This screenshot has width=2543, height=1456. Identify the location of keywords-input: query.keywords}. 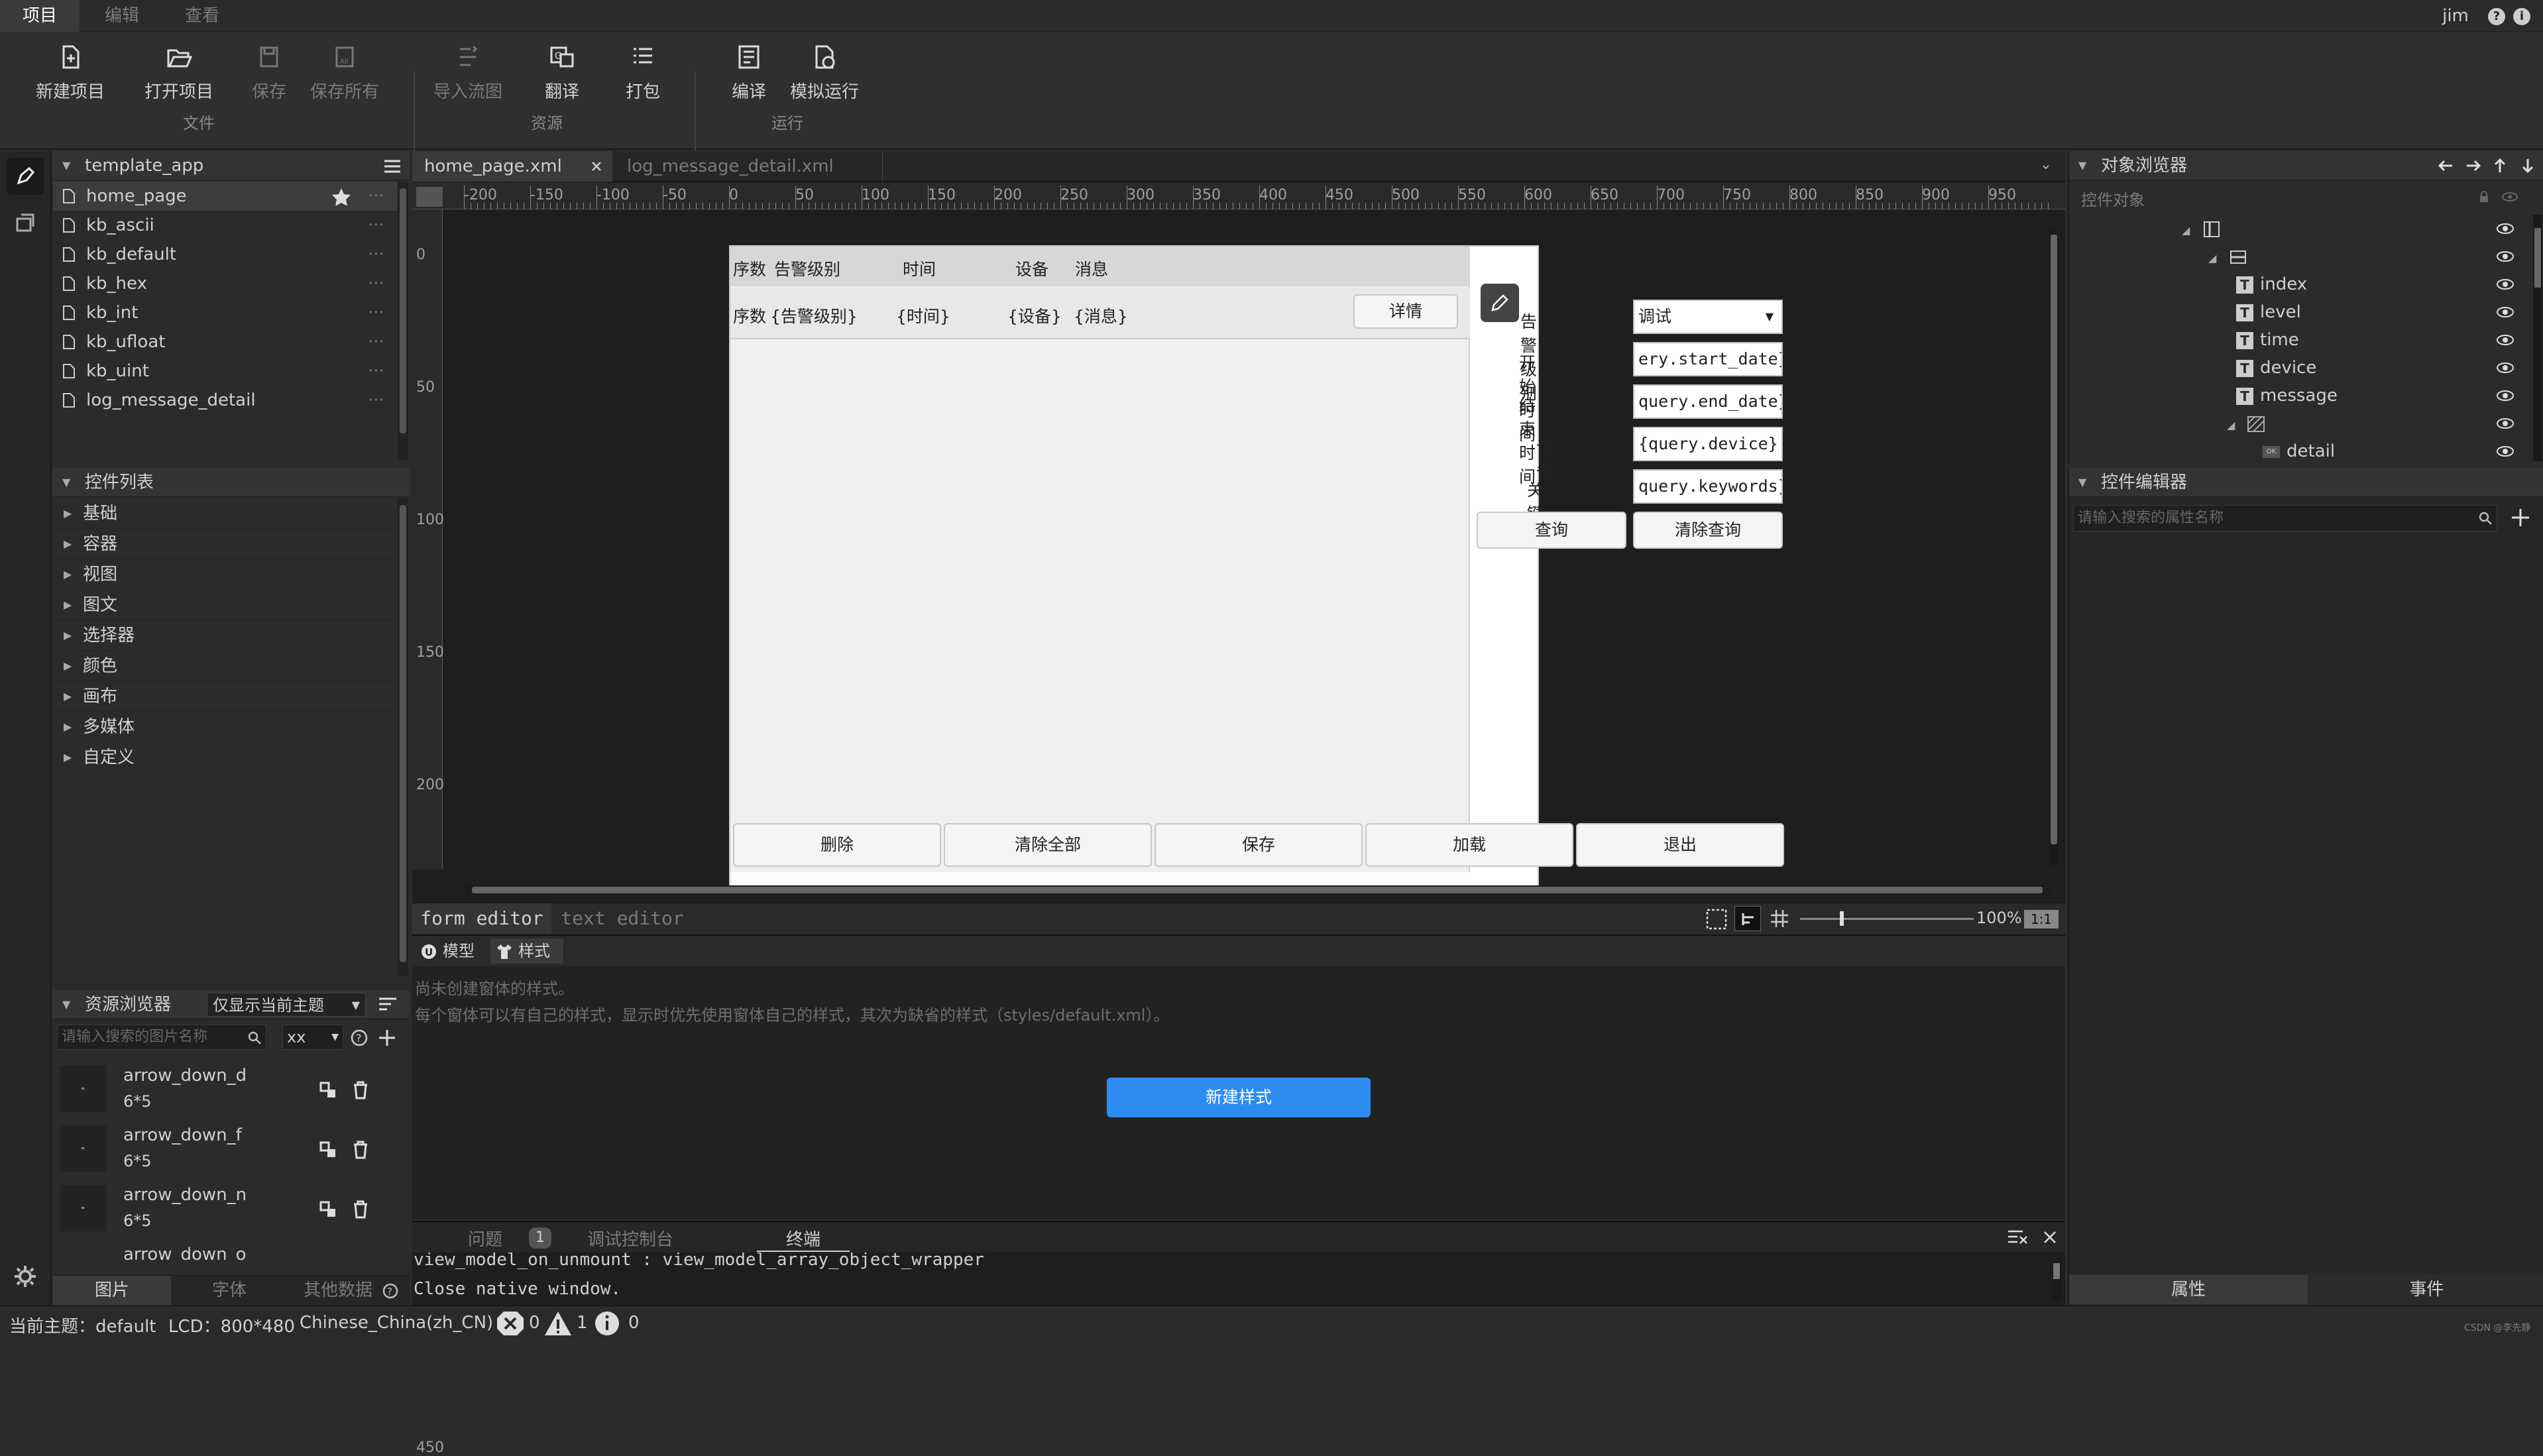
(1708, 487).